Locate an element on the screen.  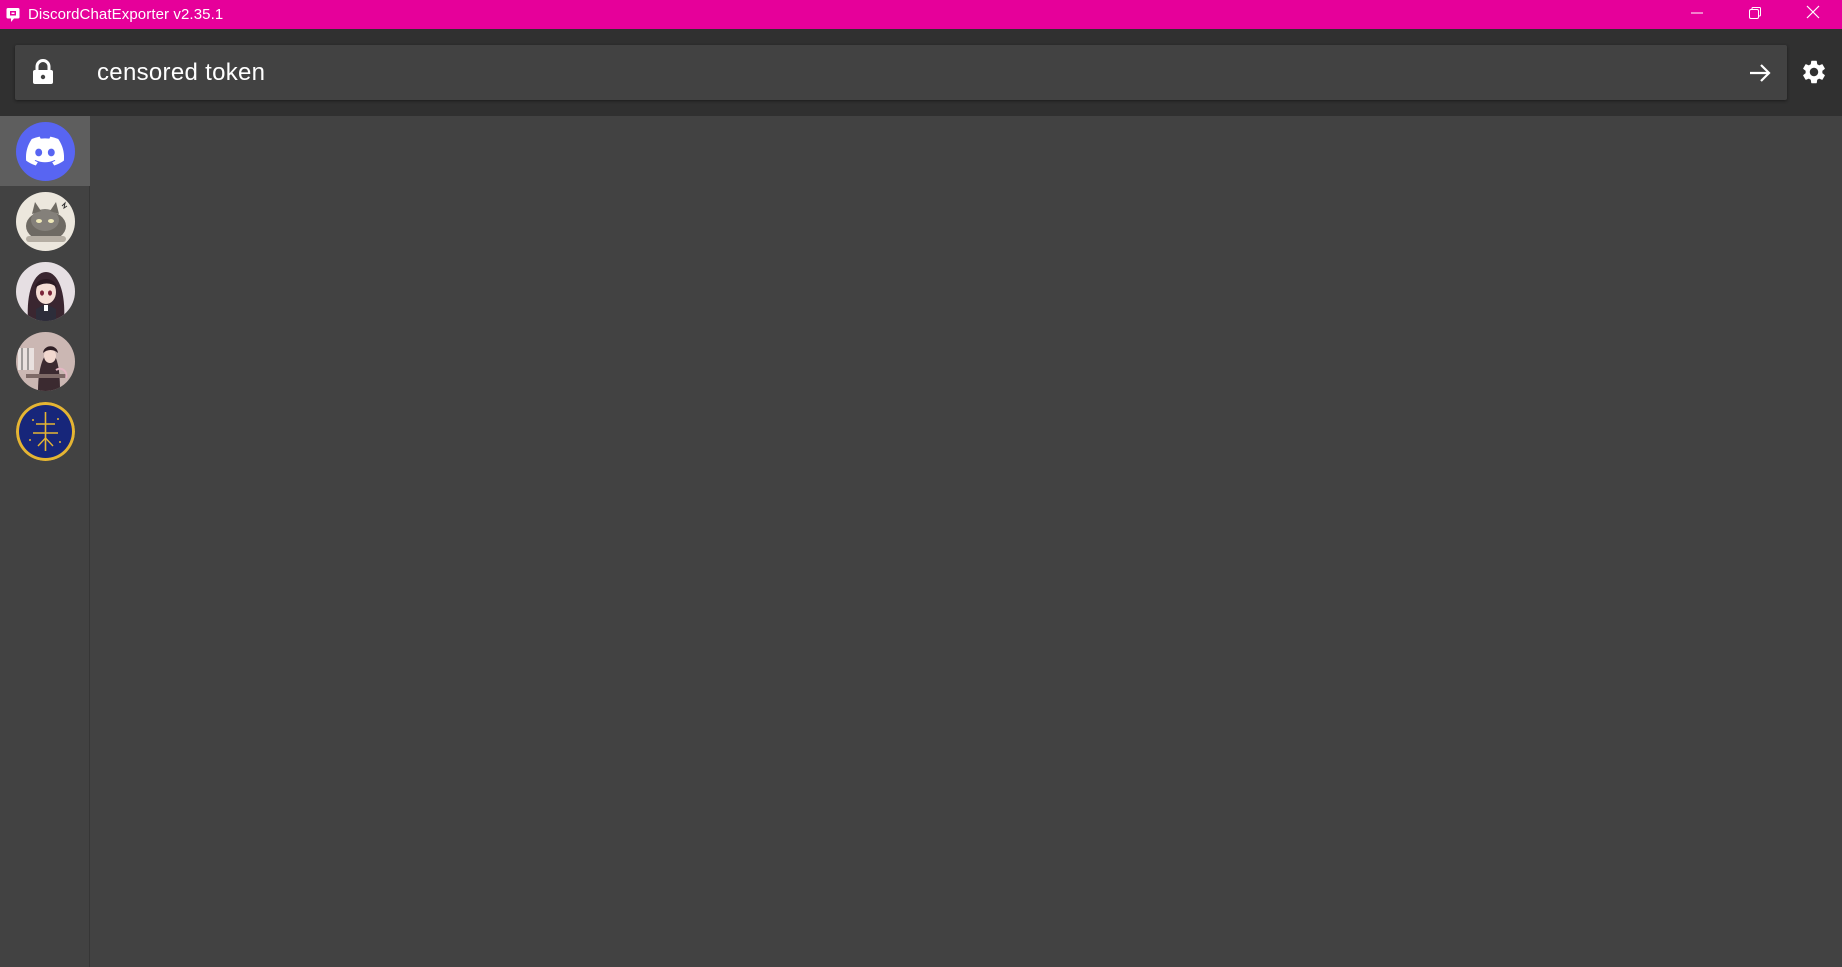
restore-icon is located at coordinates (1755, 15).